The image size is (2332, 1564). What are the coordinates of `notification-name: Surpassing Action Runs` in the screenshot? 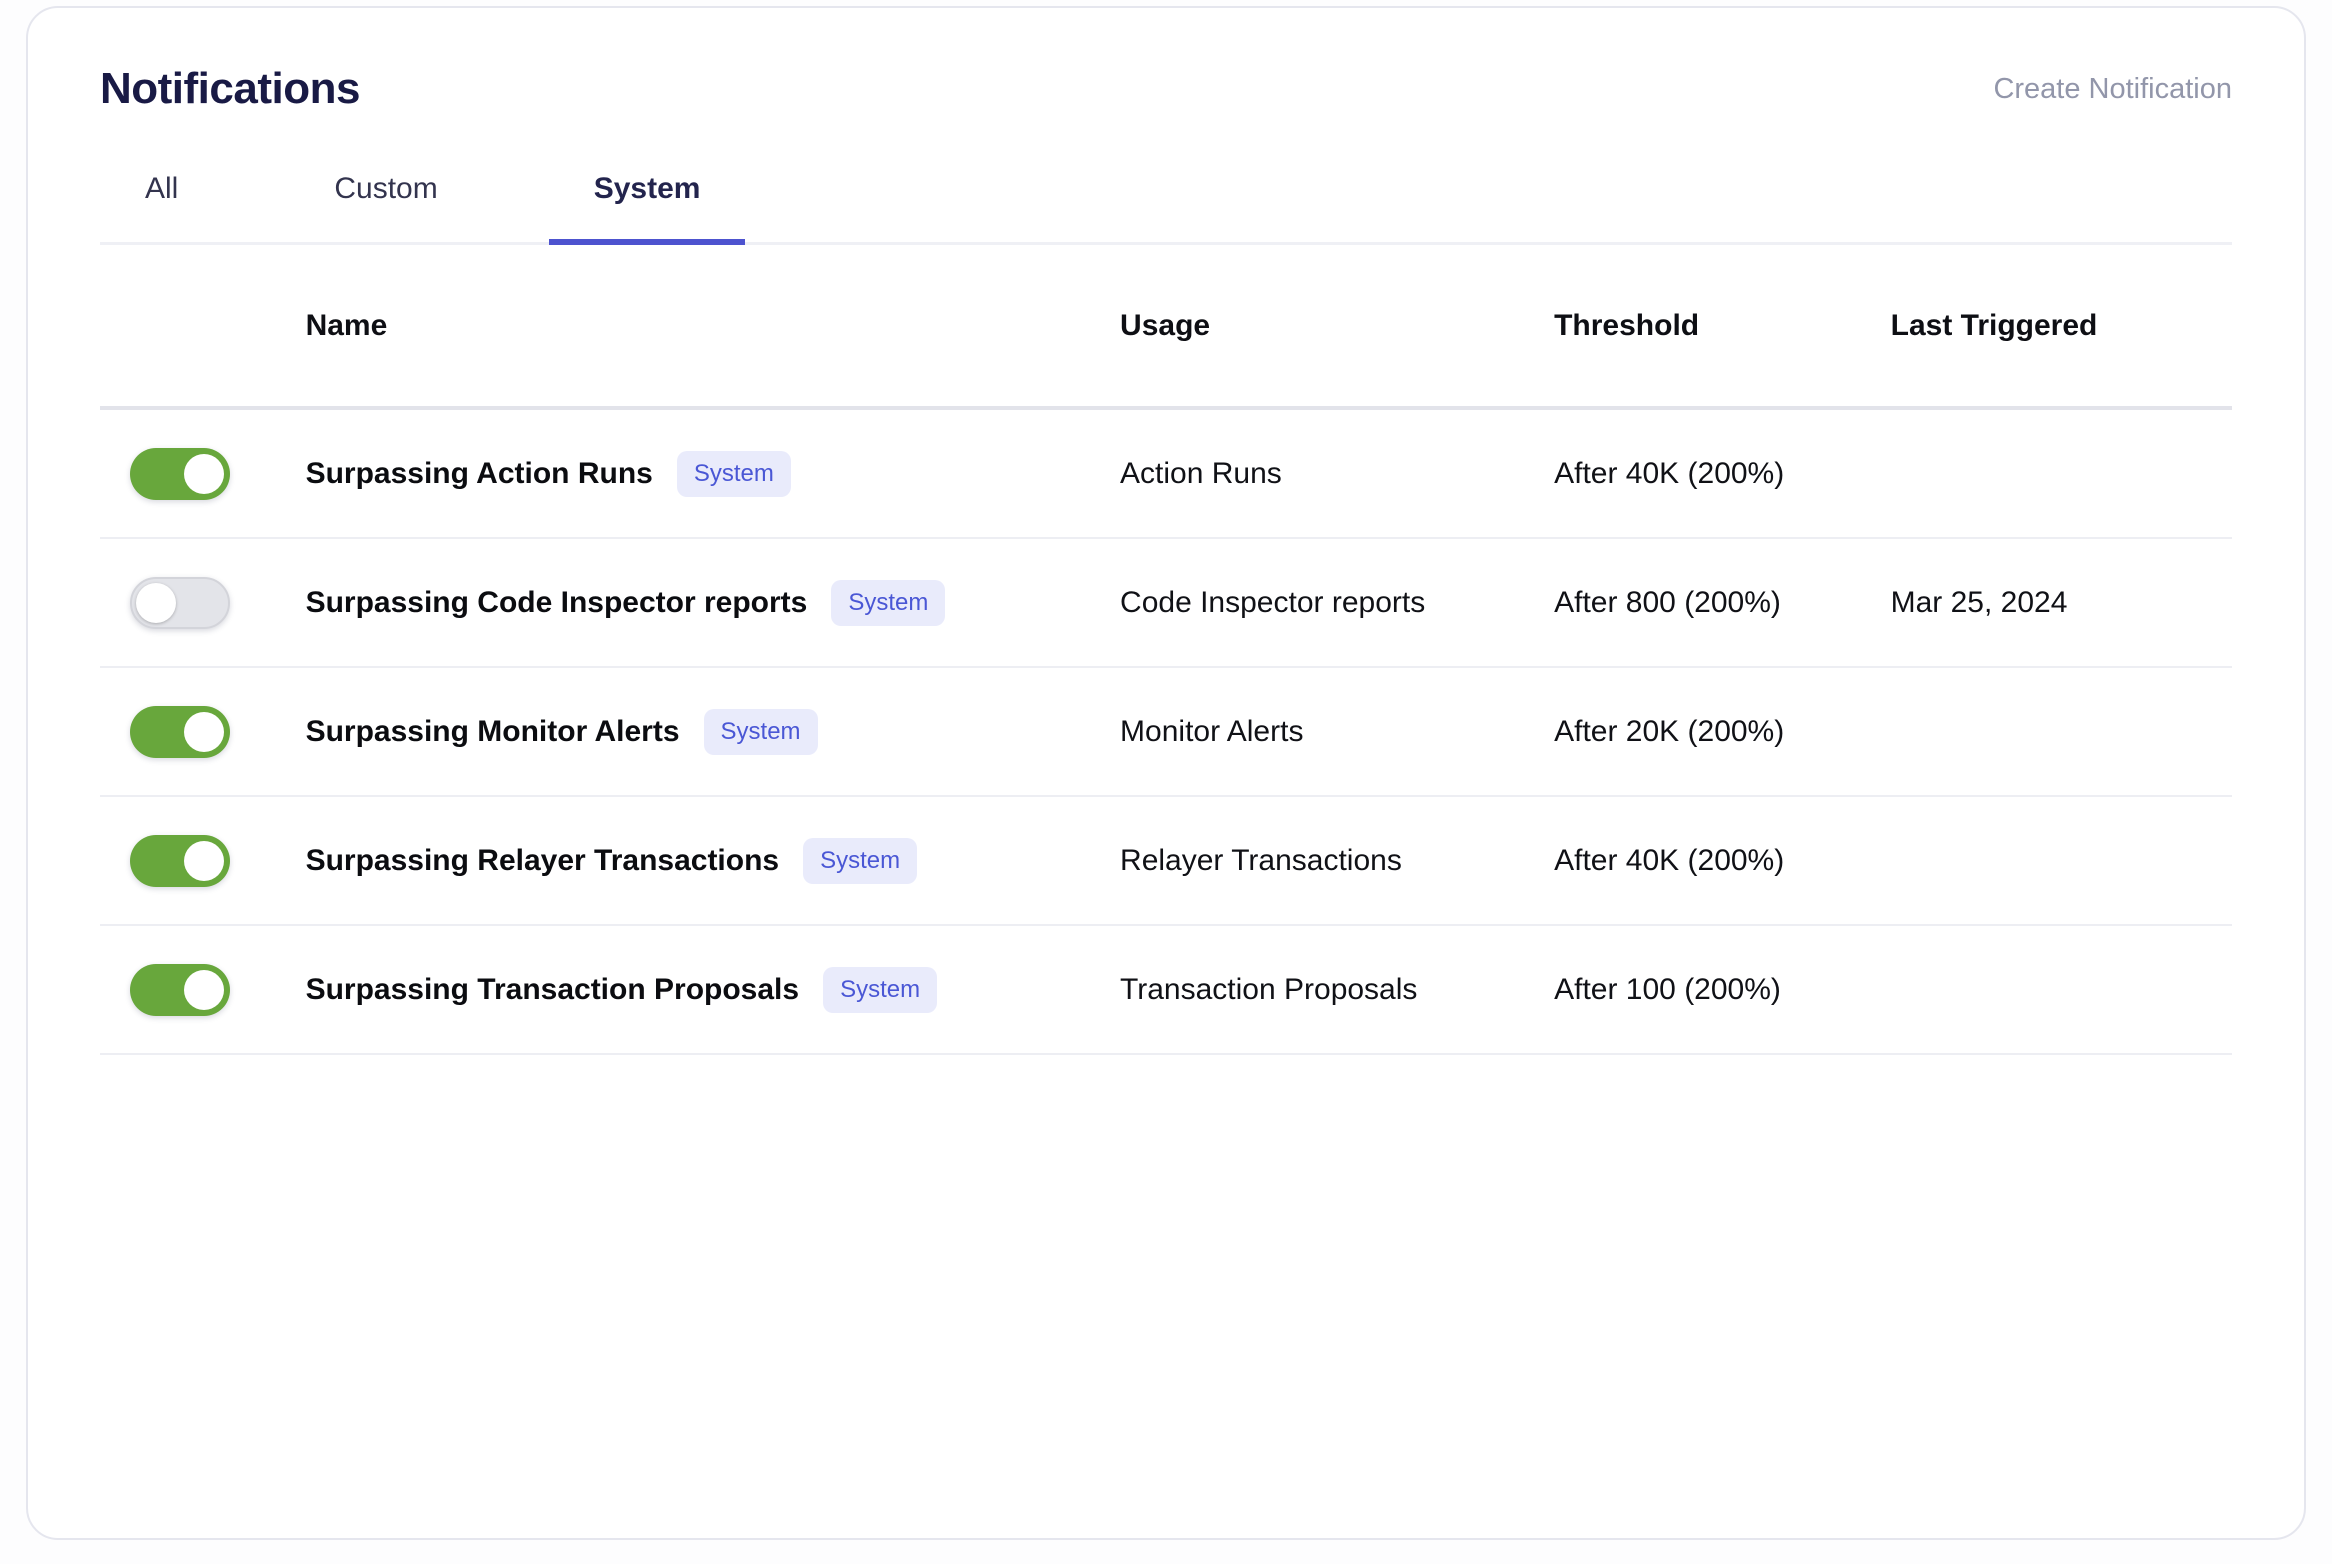 It's located at (479, 473).